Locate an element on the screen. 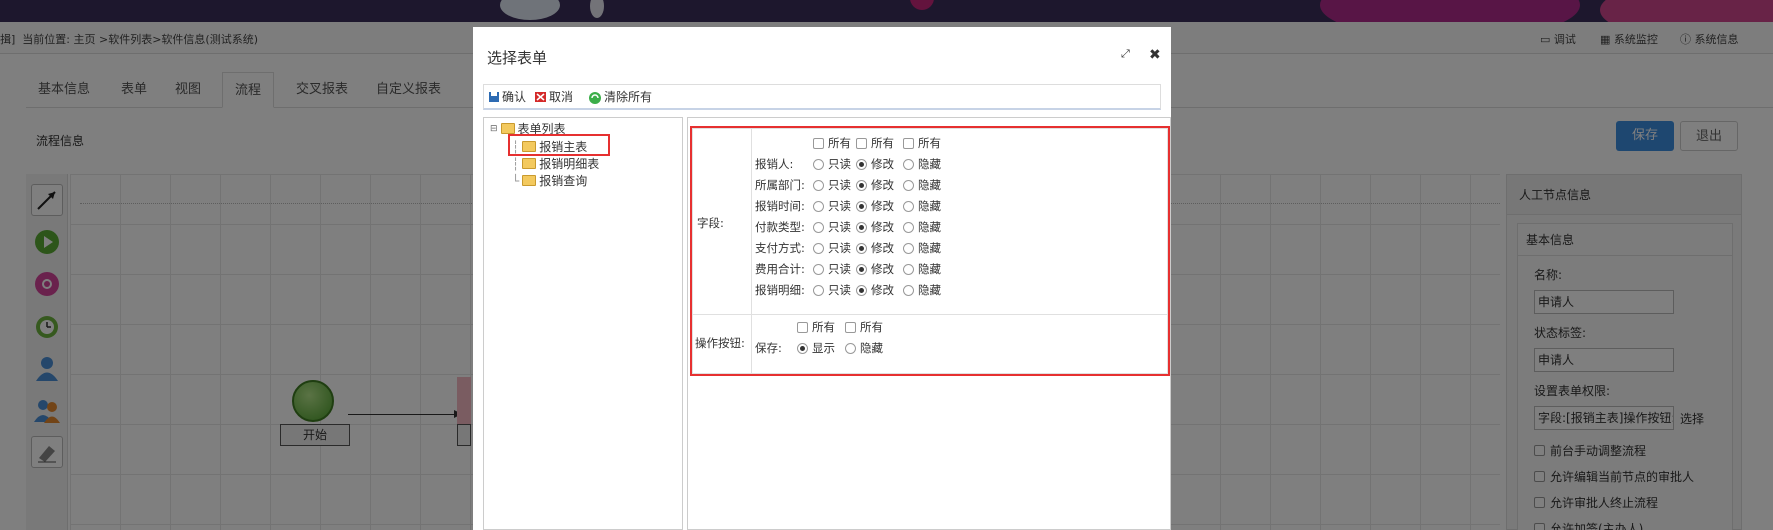  form-tree: ⊟ 表单列表 ┆ 报销主表 ┆ 报销明细表 └ 报销查询 is located at coordinates (583, 323).